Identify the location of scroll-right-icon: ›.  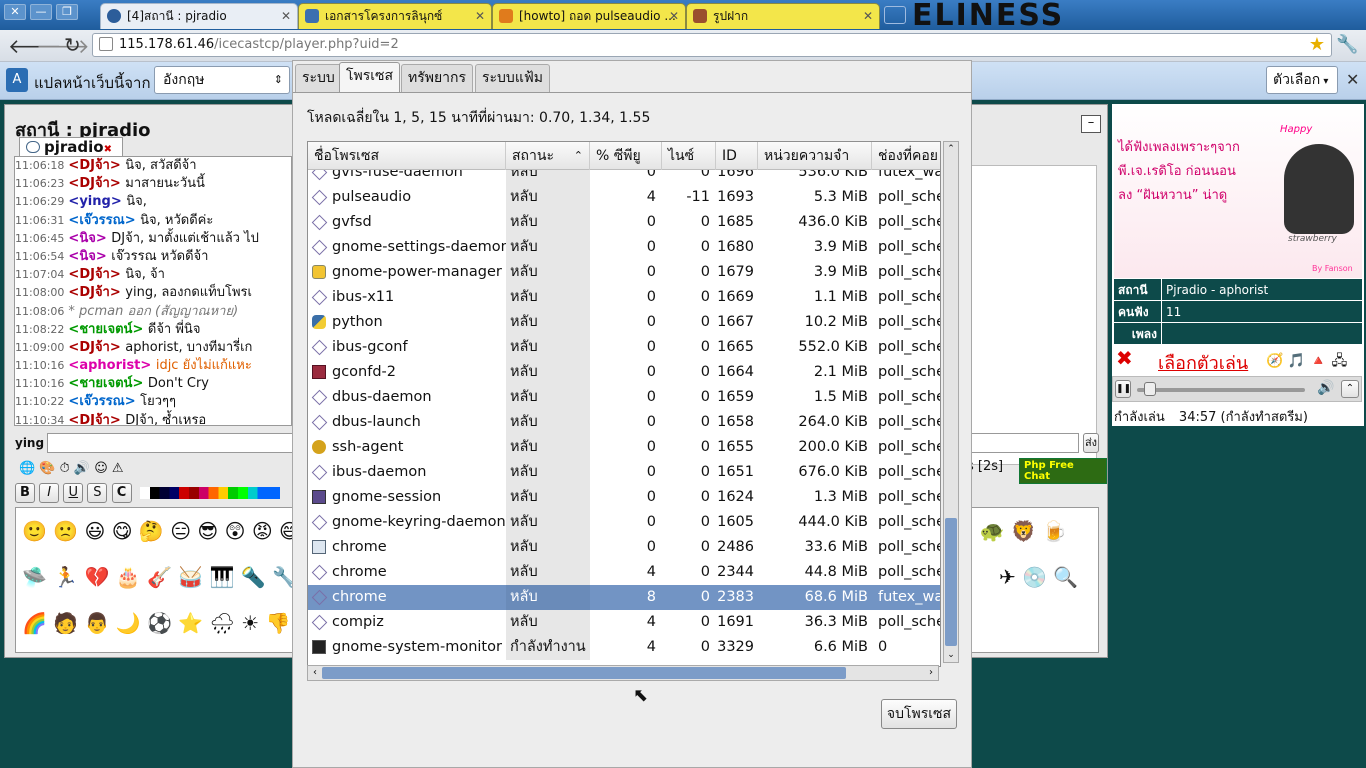
(931, 673).